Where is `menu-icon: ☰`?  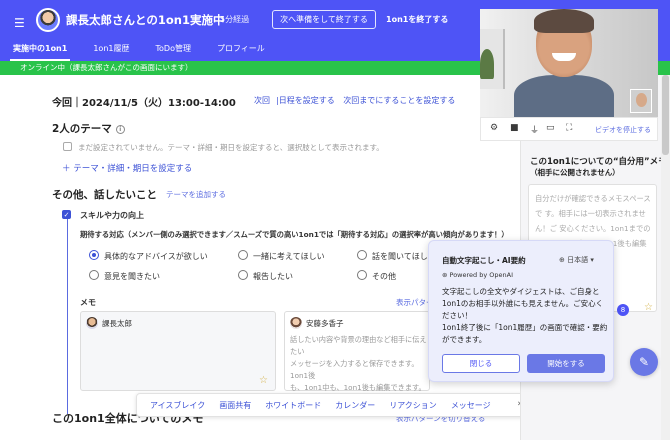 menu-icon: ☰ is located at coordinates (19, 23).